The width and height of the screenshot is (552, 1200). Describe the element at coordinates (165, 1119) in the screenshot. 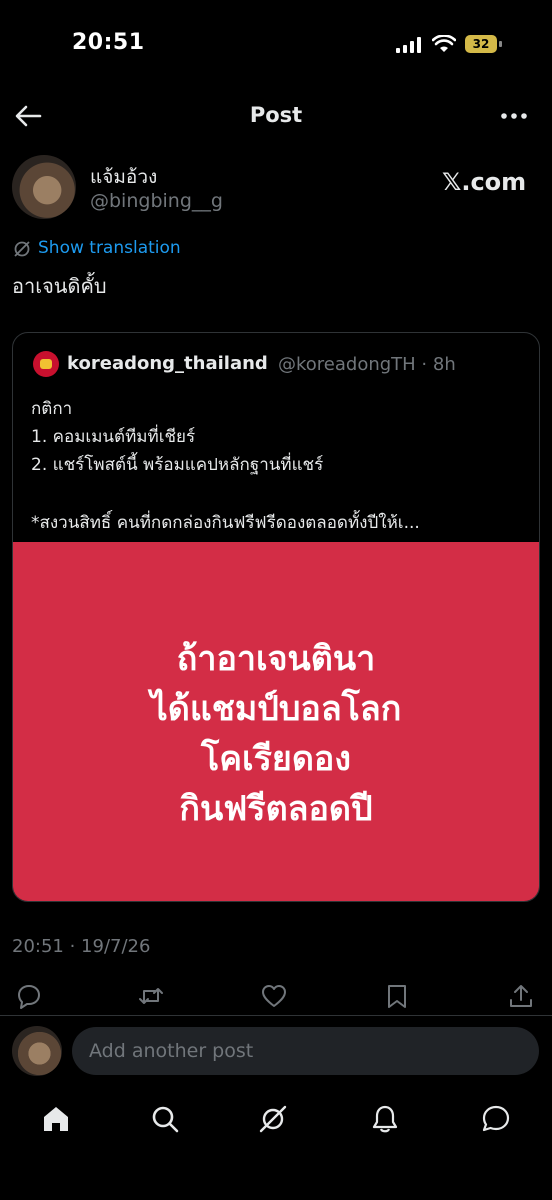

I see `search-icon` at that location.